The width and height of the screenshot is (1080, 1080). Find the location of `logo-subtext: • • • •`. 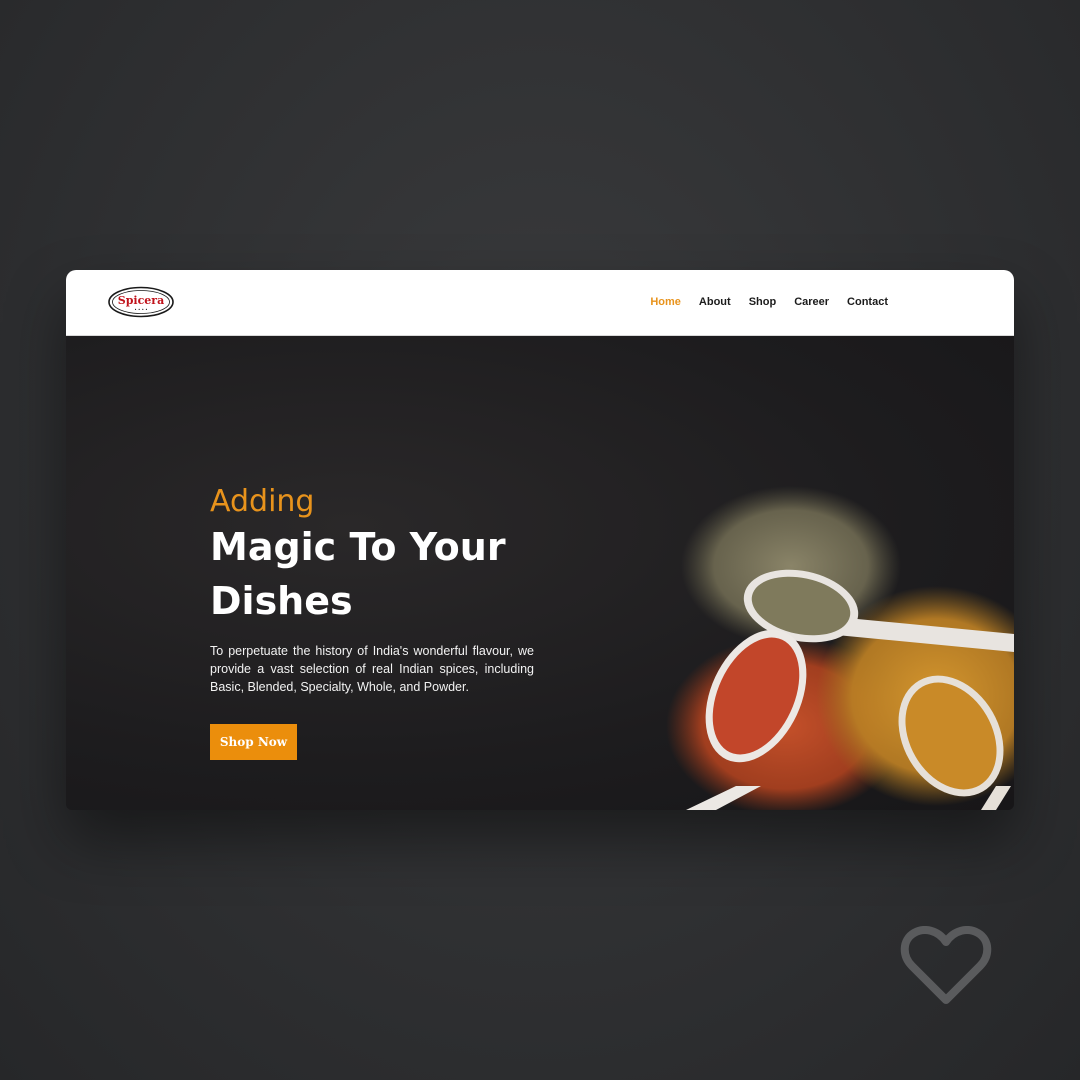

logo-subtext: • • • • is located at coordinates (140, 309).